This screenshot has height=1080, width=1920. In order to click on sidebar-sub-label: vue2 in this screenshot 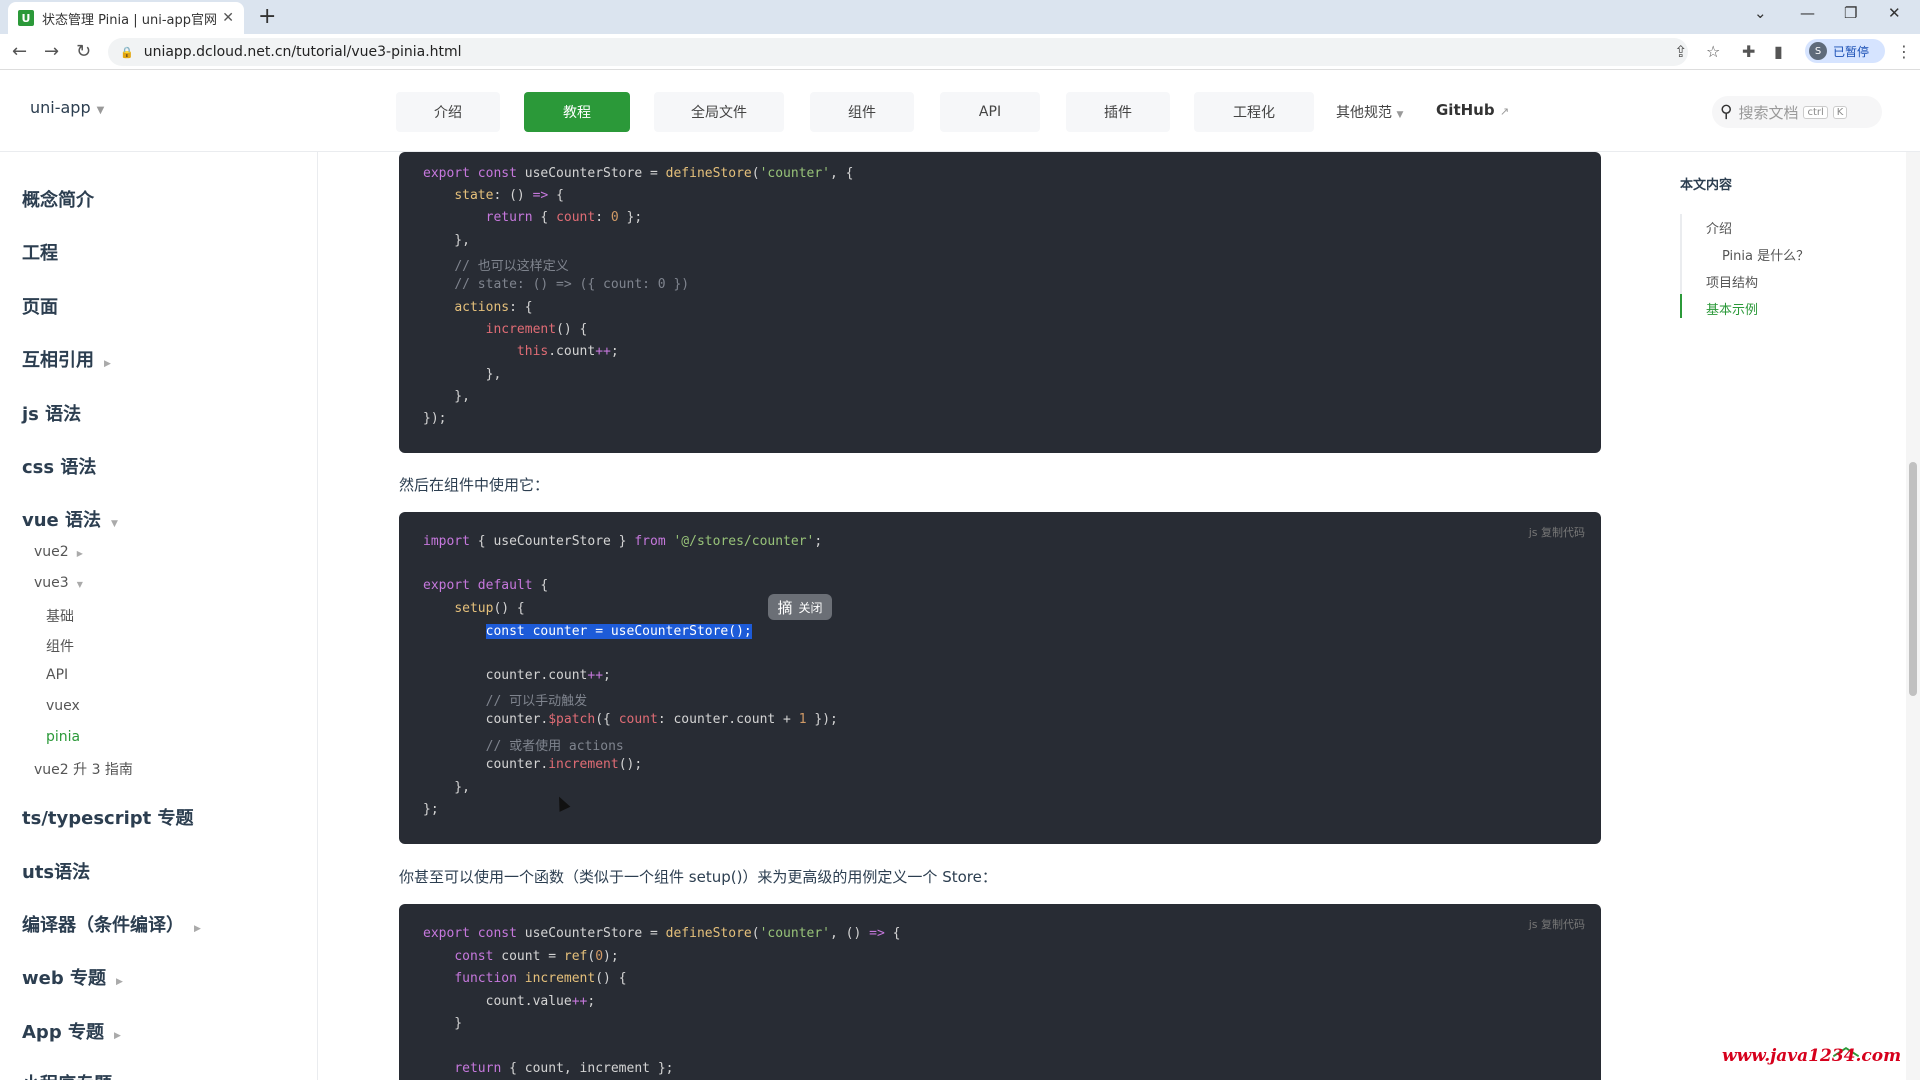, I will do `click(51, 552)`.